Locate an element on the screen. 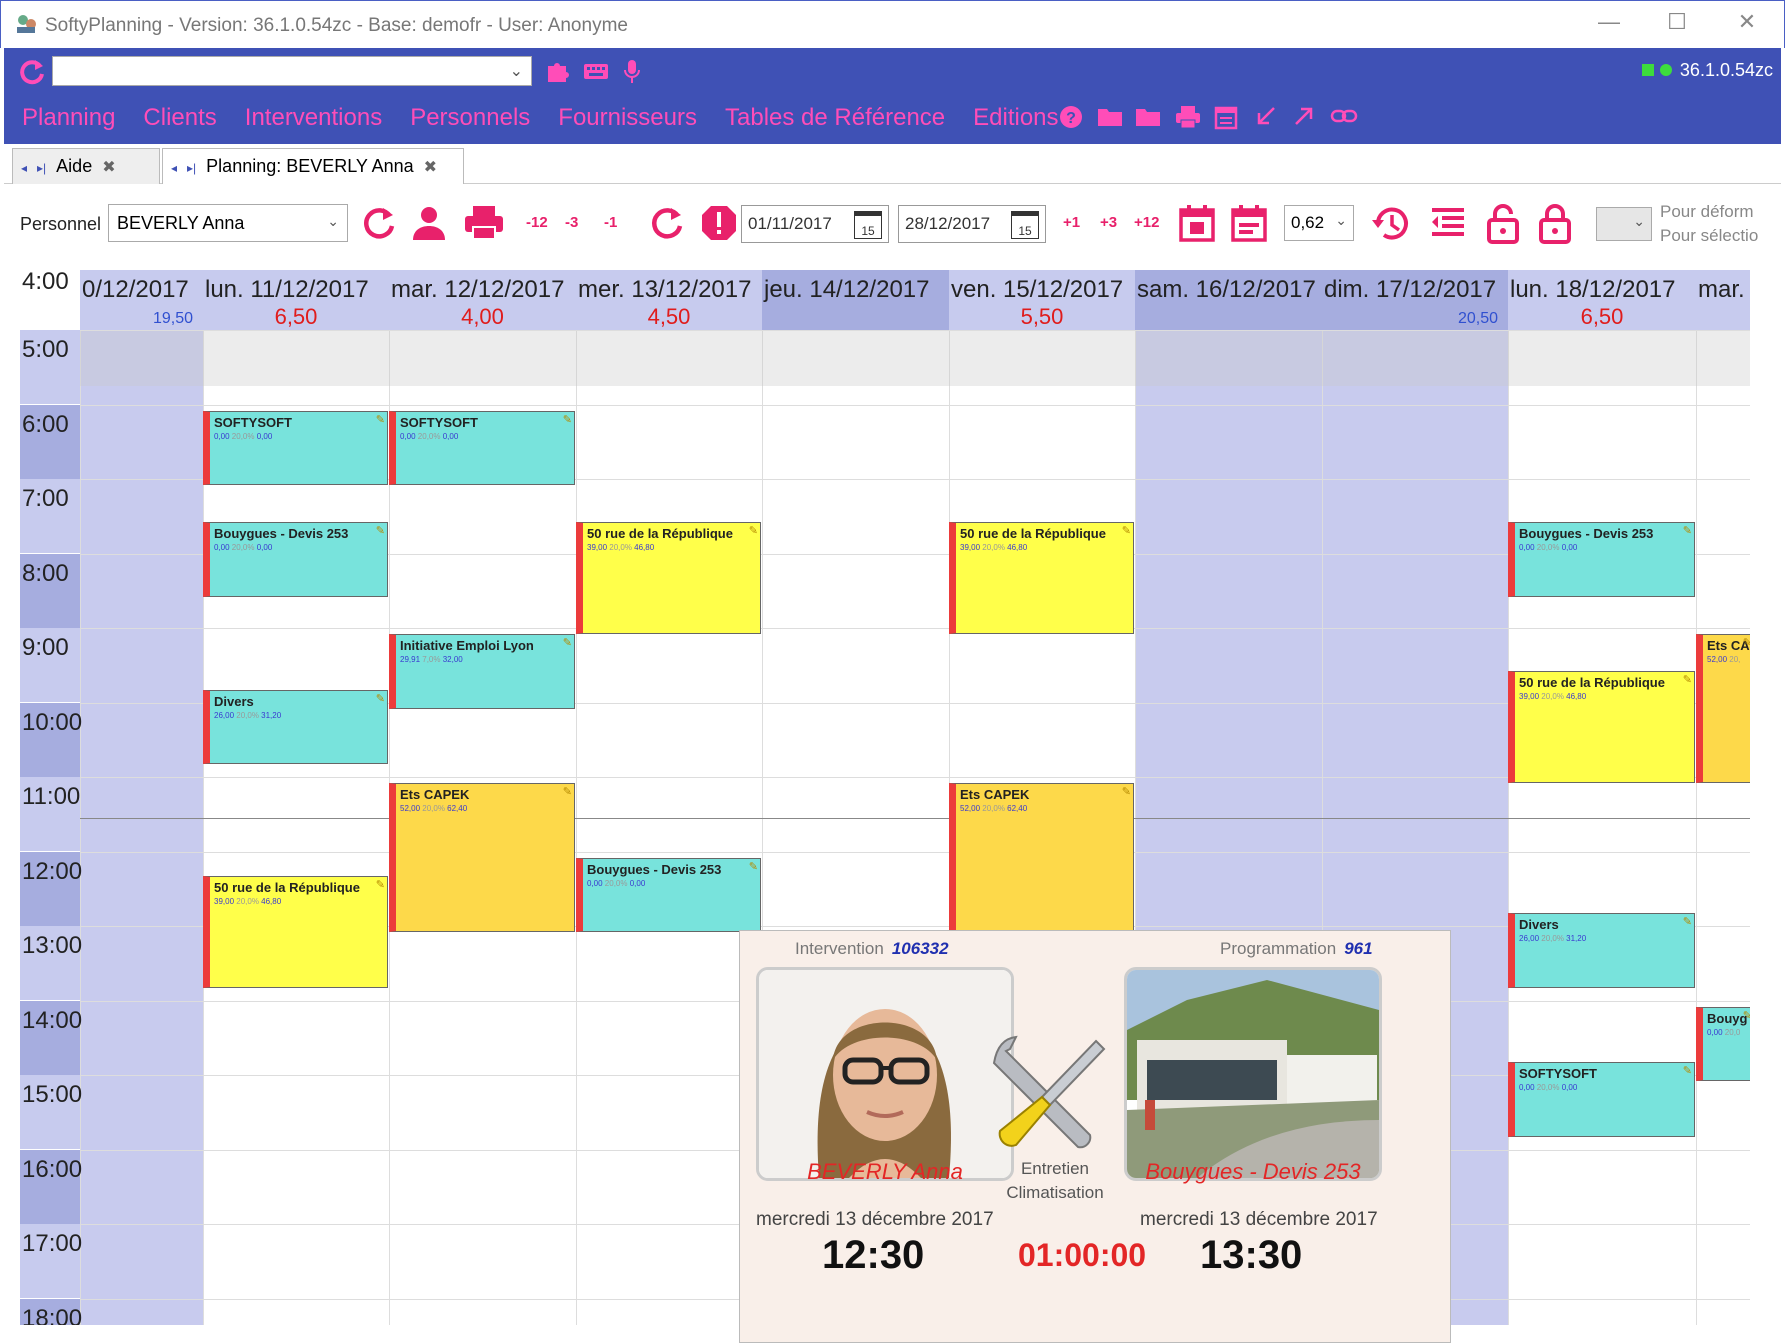 Image resolution: width=1785 pixels, height=1343 pixels. calendar-list-icon is located at coordinates (1226, 117).